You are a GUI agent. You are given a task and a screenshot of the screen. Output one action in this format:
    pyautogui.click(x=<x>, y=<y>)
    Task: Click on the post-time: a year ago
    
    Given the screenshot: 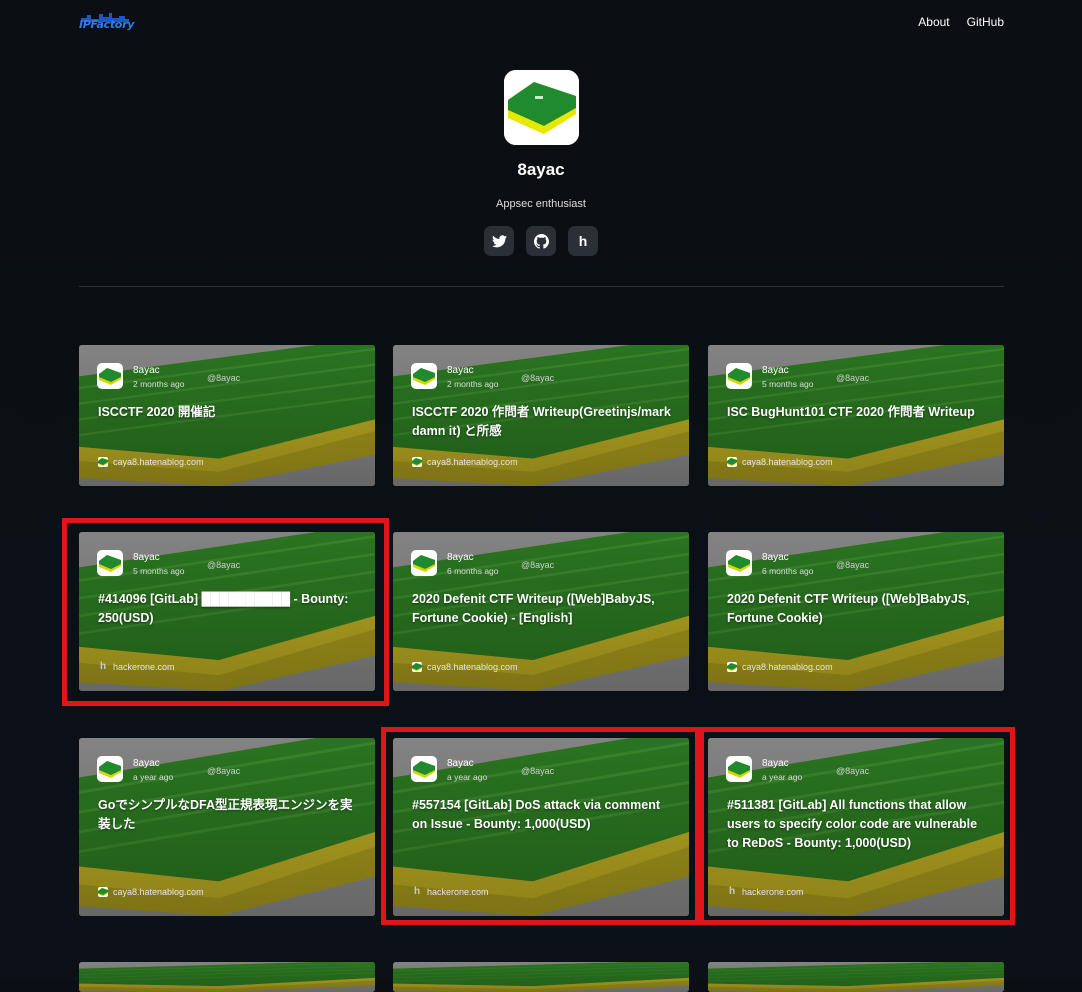 What is the action you would take?
    pyautogui.click(x=153, y=777)
    